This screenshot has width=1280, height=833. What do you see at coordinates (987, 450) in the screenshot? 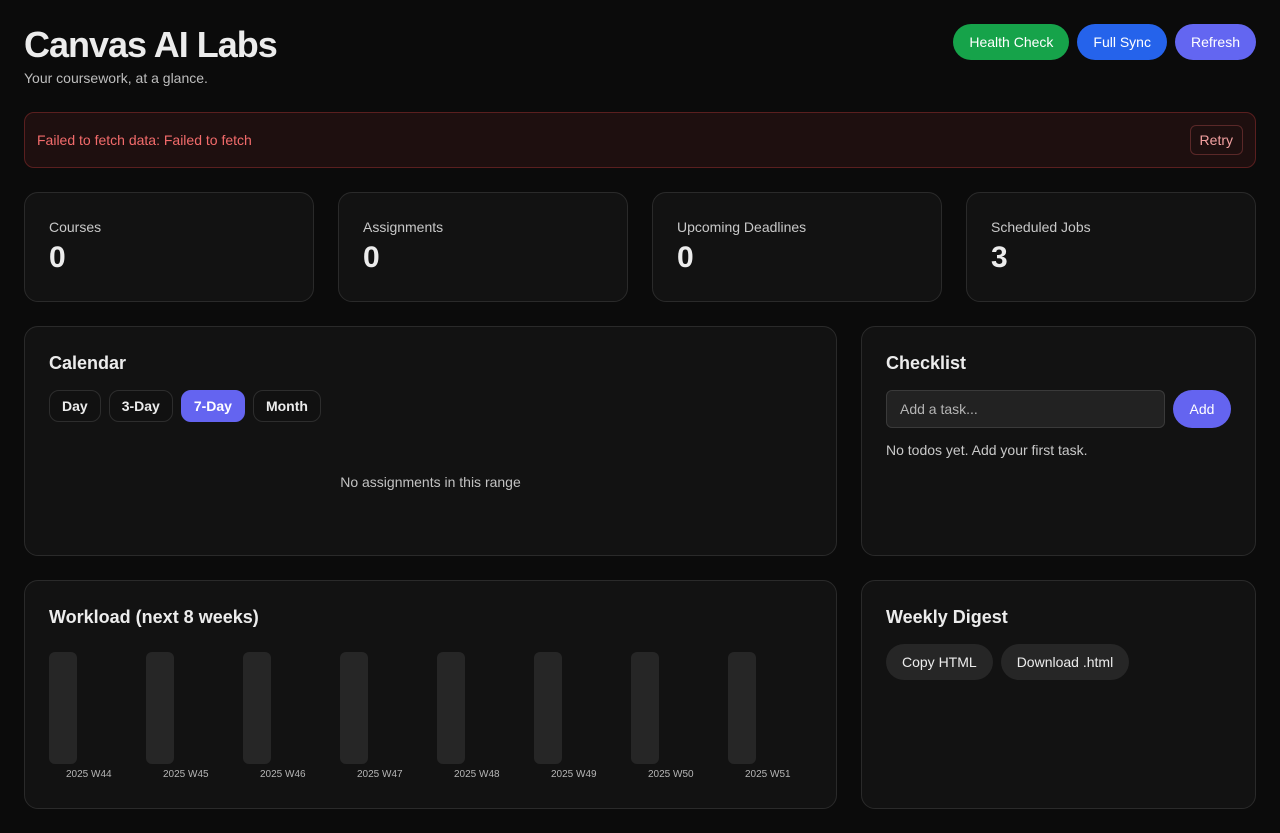
I see `todo-empty-text: No todos yet. Add your first task.` at bounding box center [987, 450].